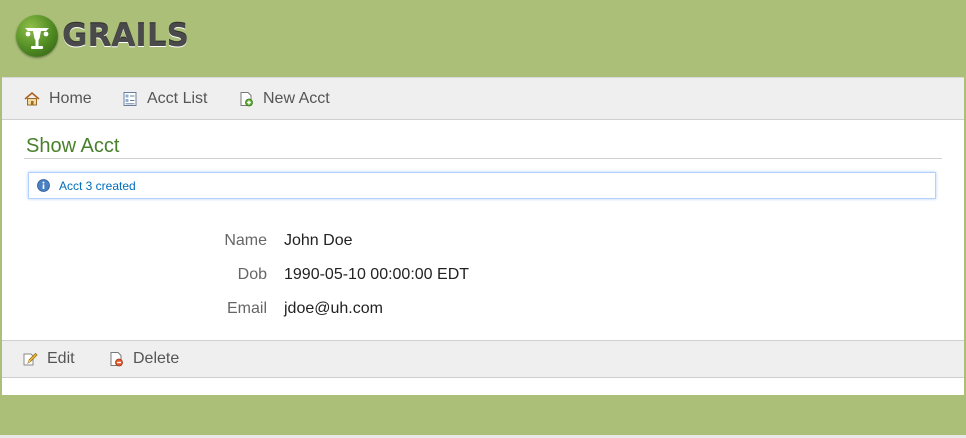 Image resolution: width=966 pixels, height=438 pixels. I want to click on nav-new-acct-label: New Acct, so click(296, 98).